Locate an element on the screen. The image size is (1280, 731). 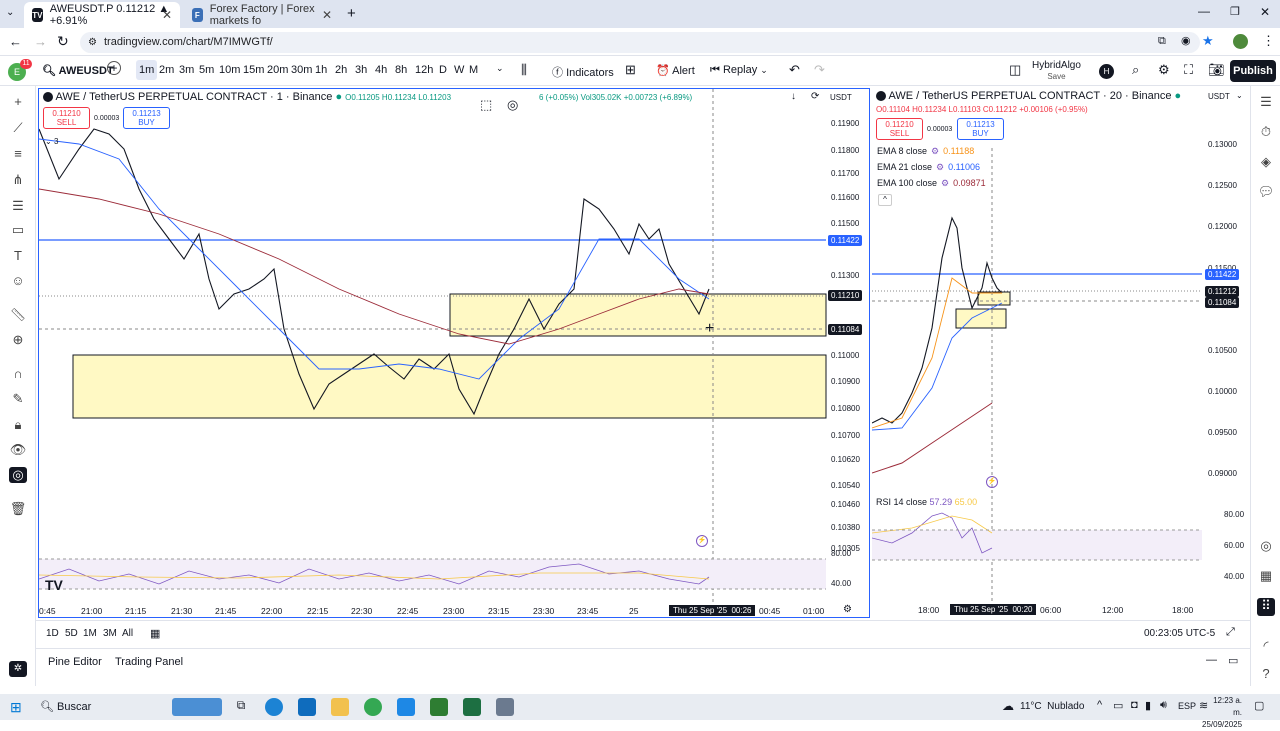
camera-snapshot-icon: 📷︎ is located at coordinates (1216, 70).